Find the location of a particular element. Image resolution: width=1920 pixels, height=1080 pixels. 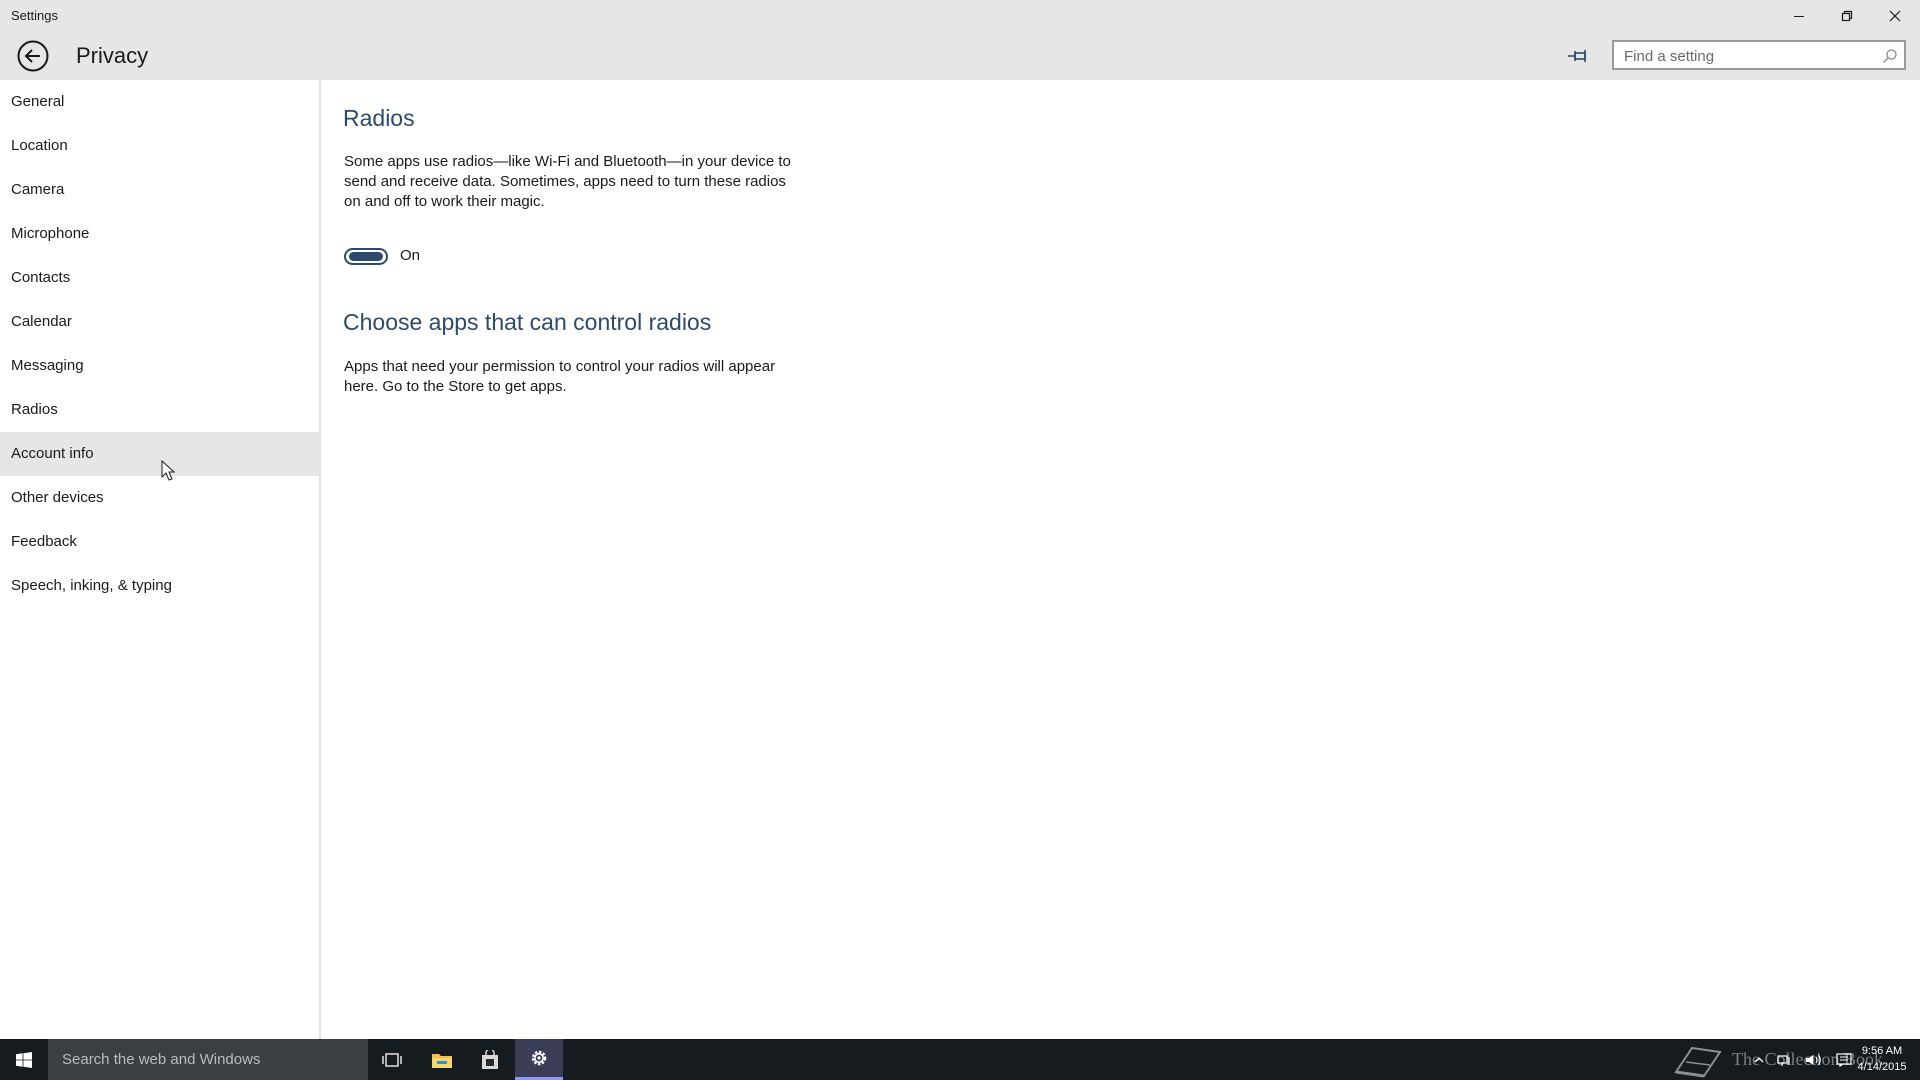

taskbar-file-explorer is located at coordinates (442, 1059).